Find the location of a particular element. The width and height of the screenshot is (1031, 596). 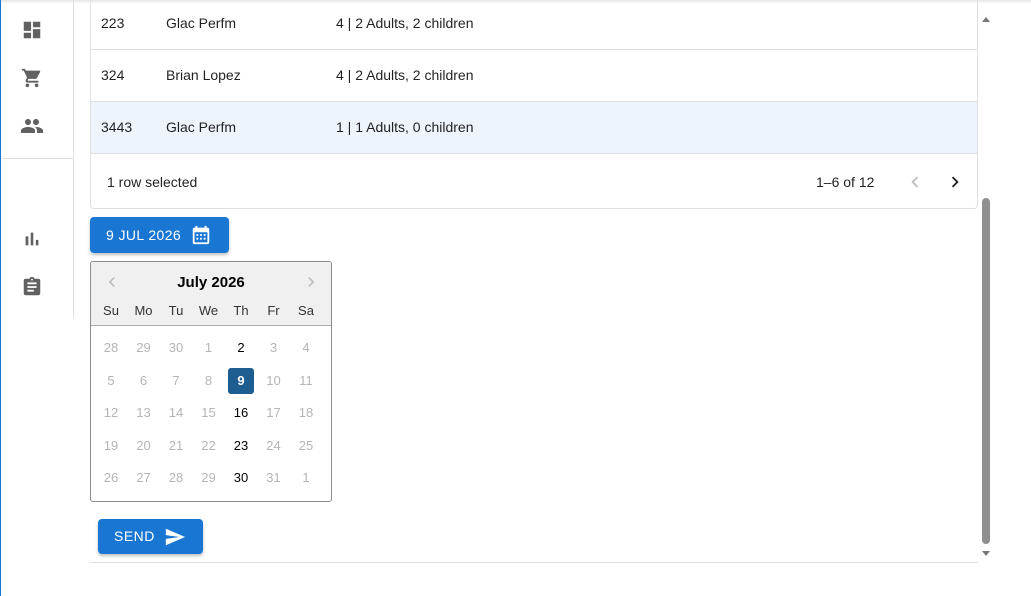

dashboard-icon is located at coordinates (32, 30).